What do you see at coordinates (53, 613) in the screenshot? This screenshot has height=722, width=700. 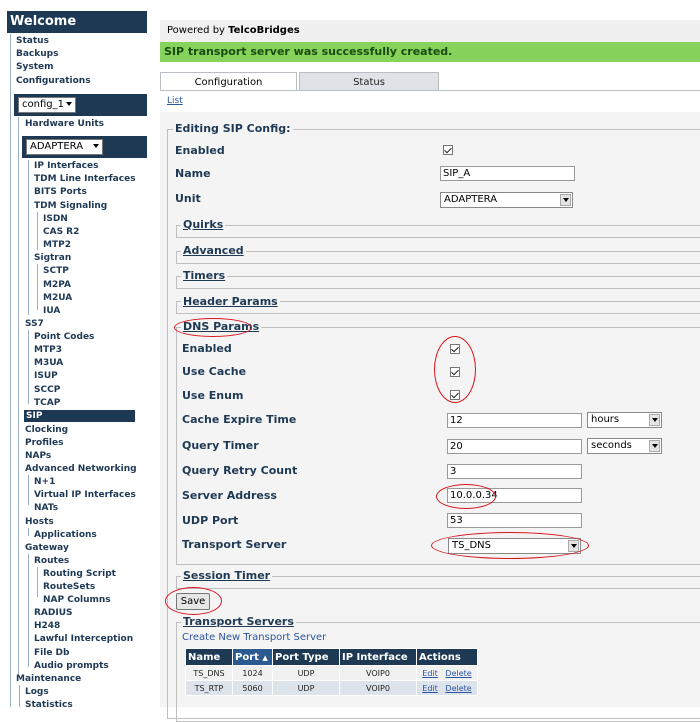 I see `nav-radius: RADIUS` at bounding box center [53, 613].